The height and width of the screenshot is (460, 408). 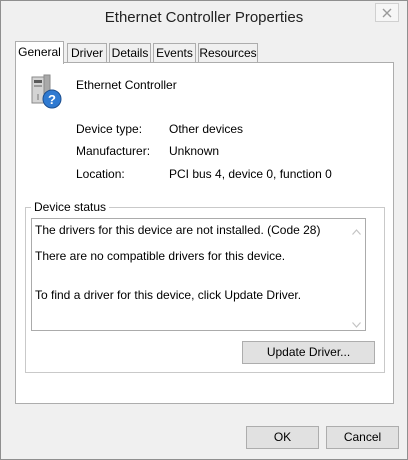 I want to click on device-name: Ethernet Controller, so click(x=126, y=85).